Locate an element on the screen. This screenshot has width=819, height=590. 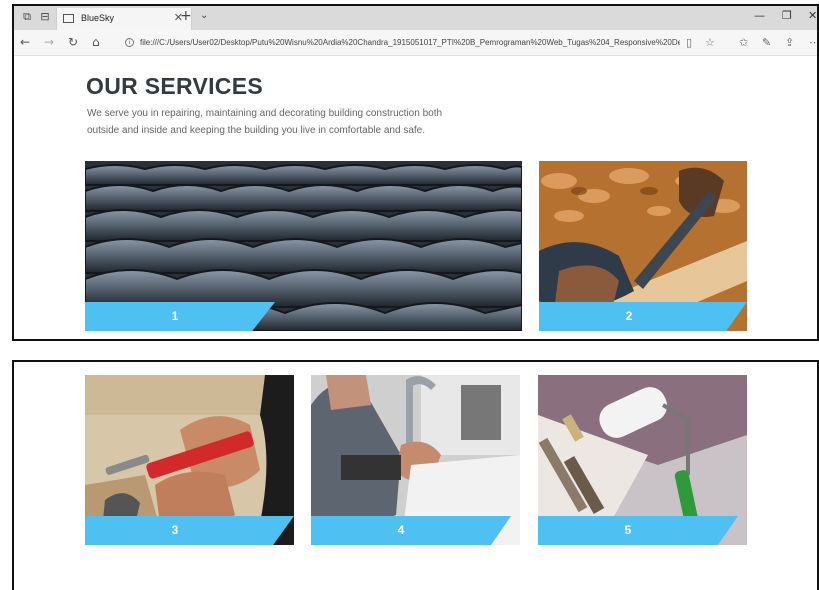
service-number: 2 is located at coordinates (629, 316).